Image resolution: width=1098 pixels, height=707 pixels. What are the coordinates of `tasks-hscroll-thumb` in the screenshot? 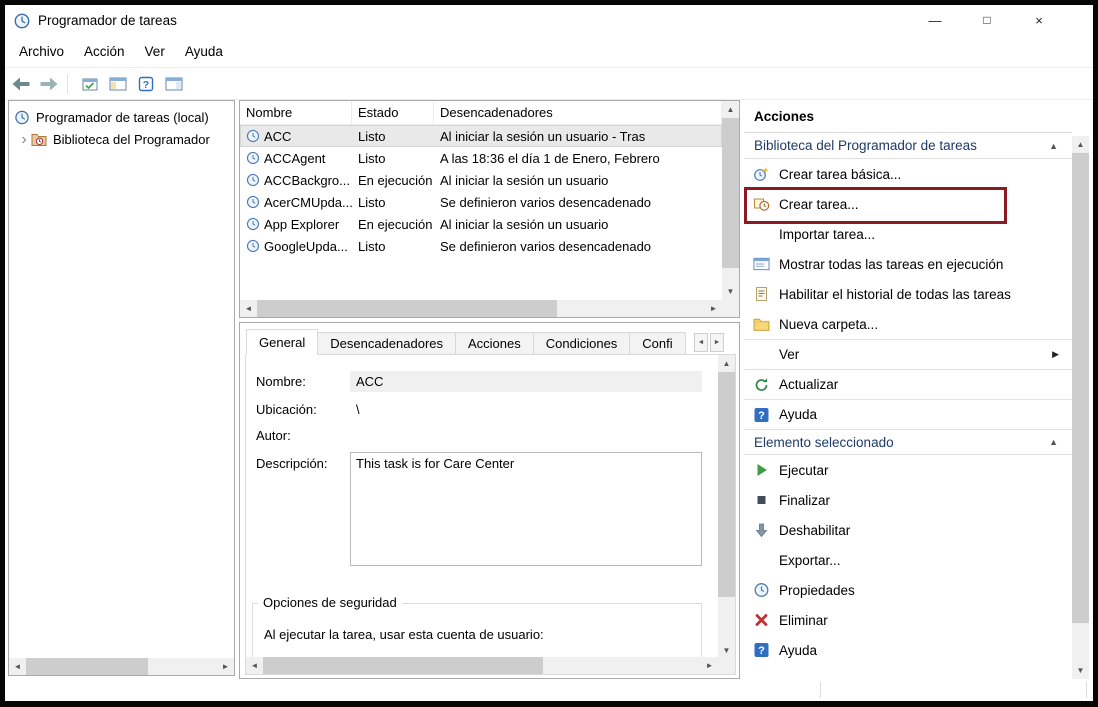 It's located at (407, 308).